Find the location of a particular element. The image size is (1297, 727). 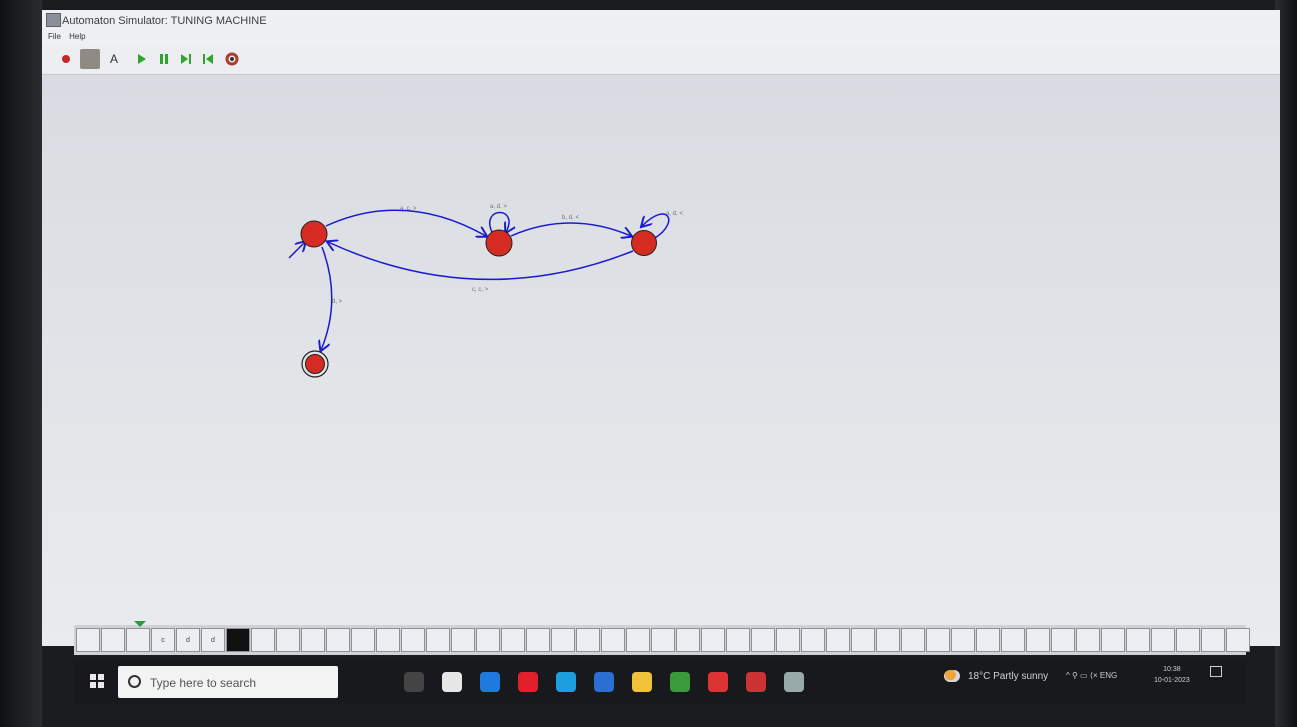

taskbar-search: Type here to search is located at coordinates (228, 682).